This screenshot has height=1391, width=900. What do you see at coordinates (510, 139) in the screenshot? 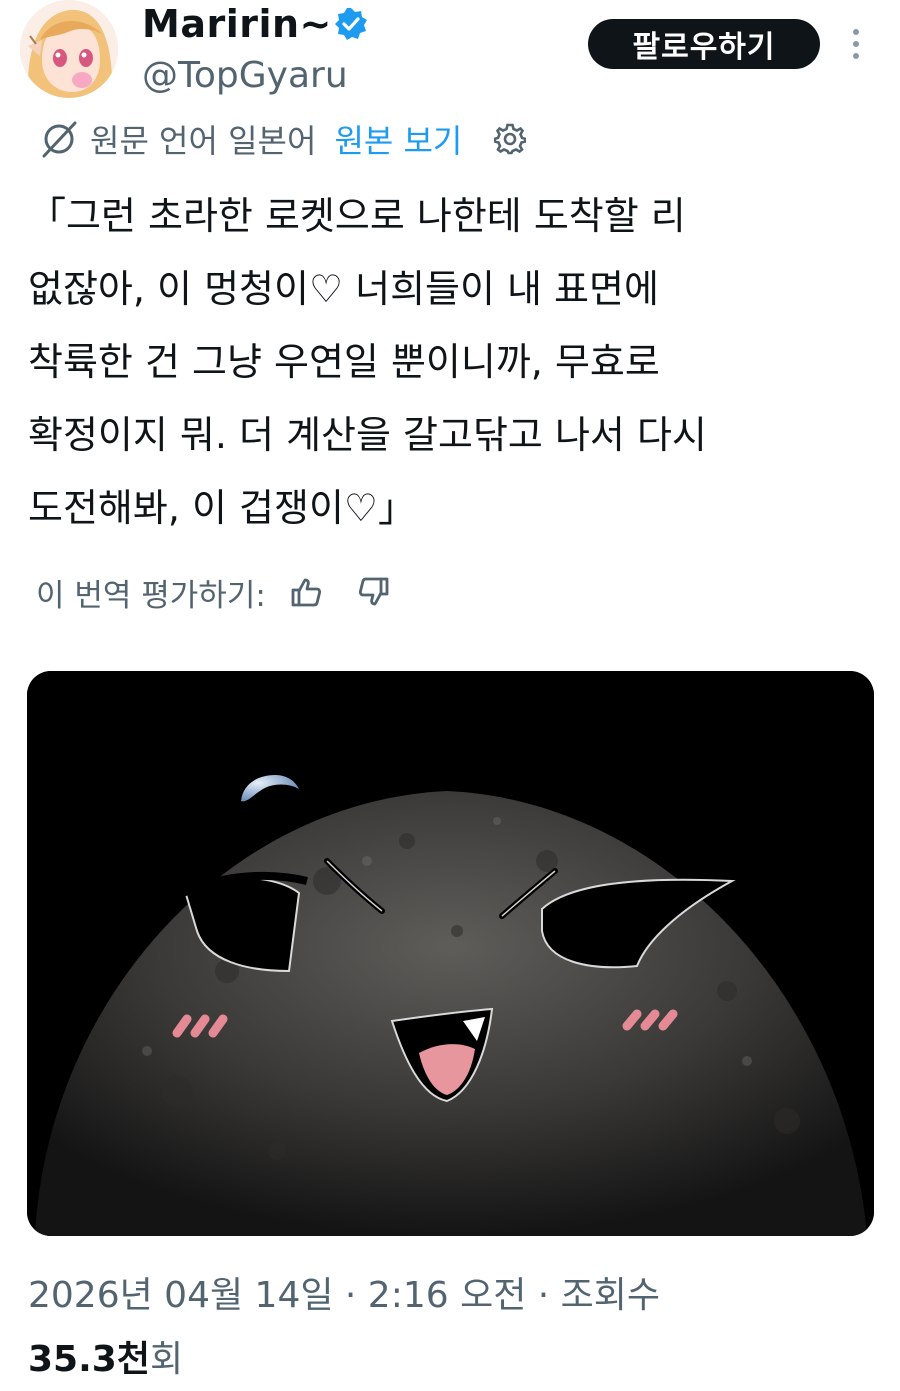
I see `gear-icon` at bounding box center [510, 139].